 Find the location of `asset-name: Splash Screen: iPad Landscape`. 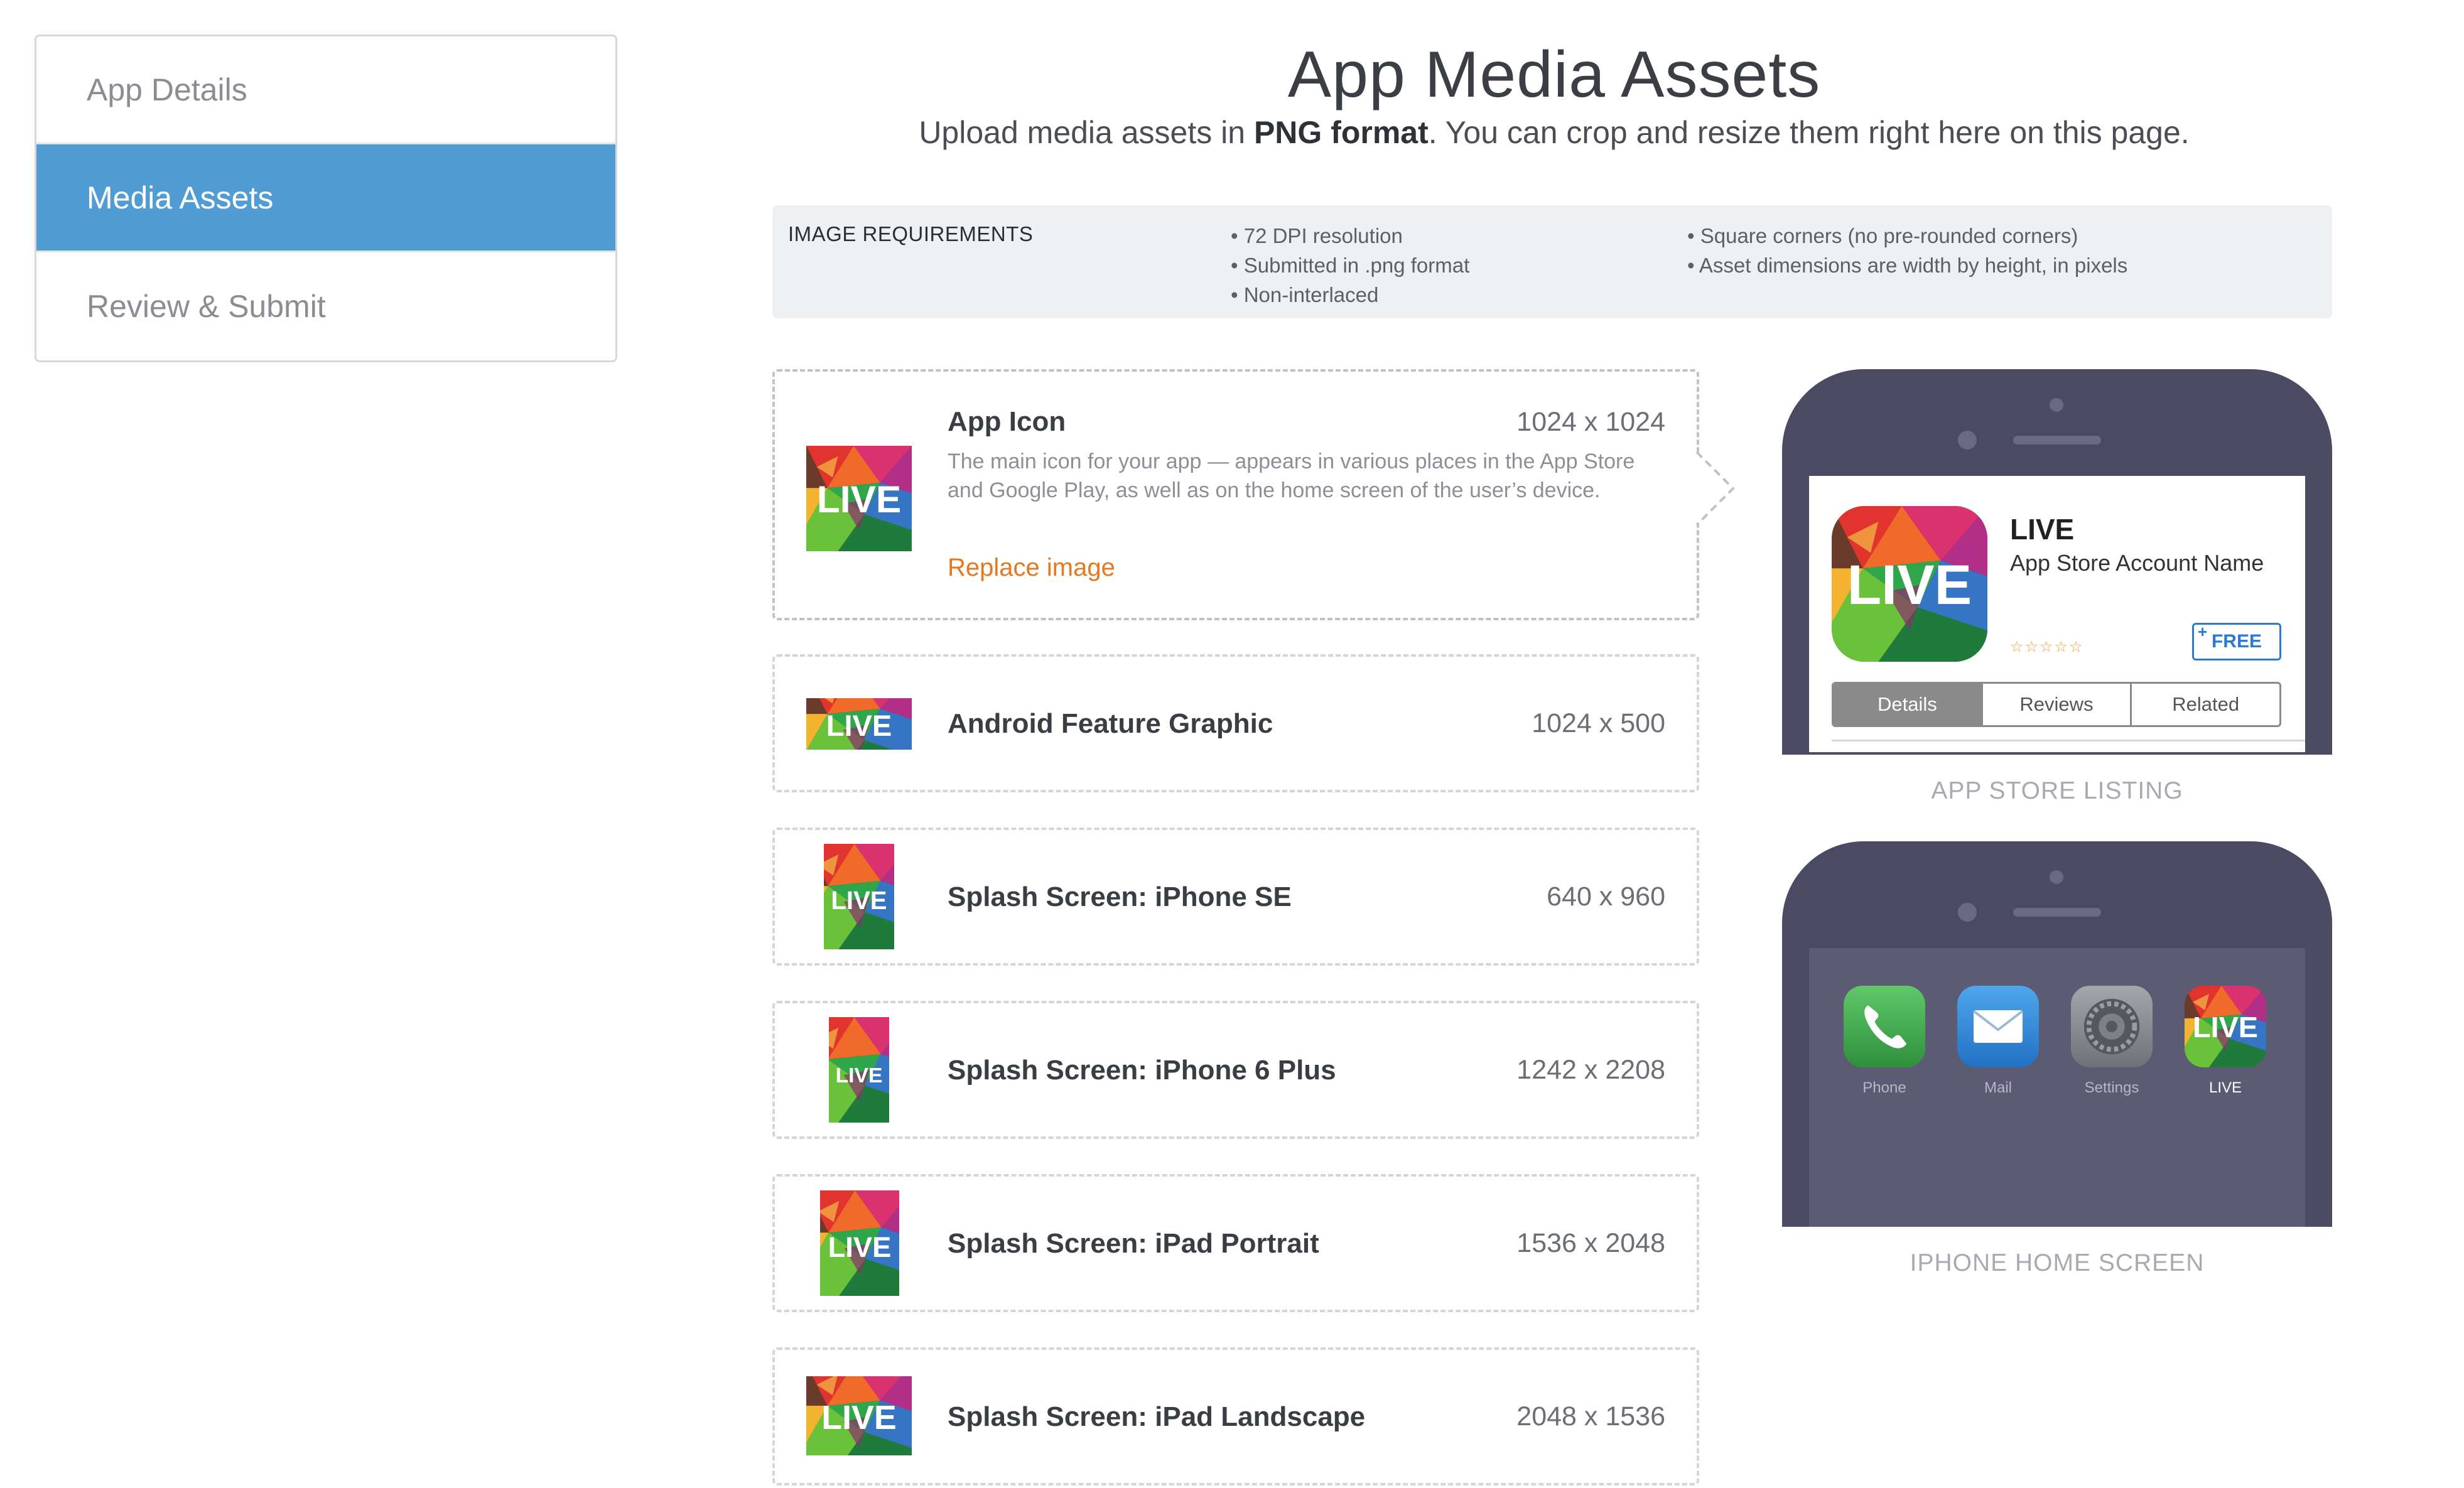

asset-name: Splash Screen: iPad Landscape is located at coordinates (1157, 1417).